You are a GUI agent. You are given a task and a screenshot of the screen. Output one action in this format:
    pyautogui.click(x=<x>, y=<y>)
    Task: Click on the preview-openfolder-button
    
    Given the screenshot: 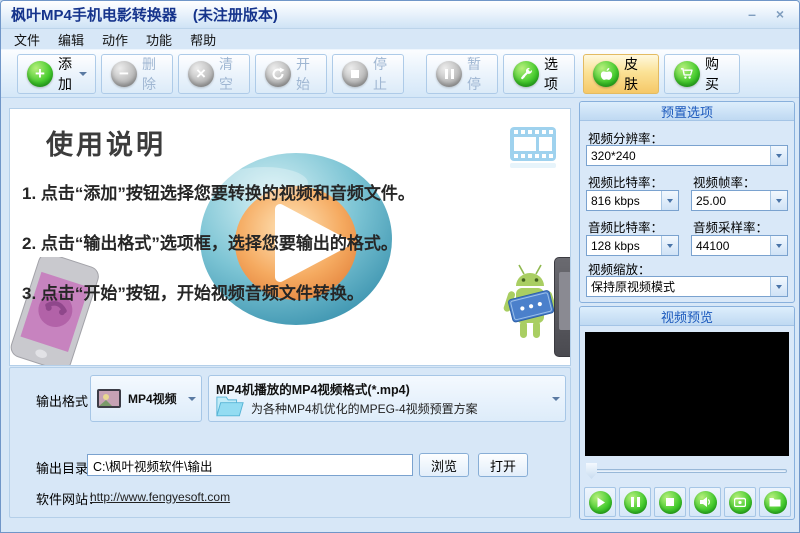 What is the action you would take?
    pyautogui.click(x=775, y=502)
    